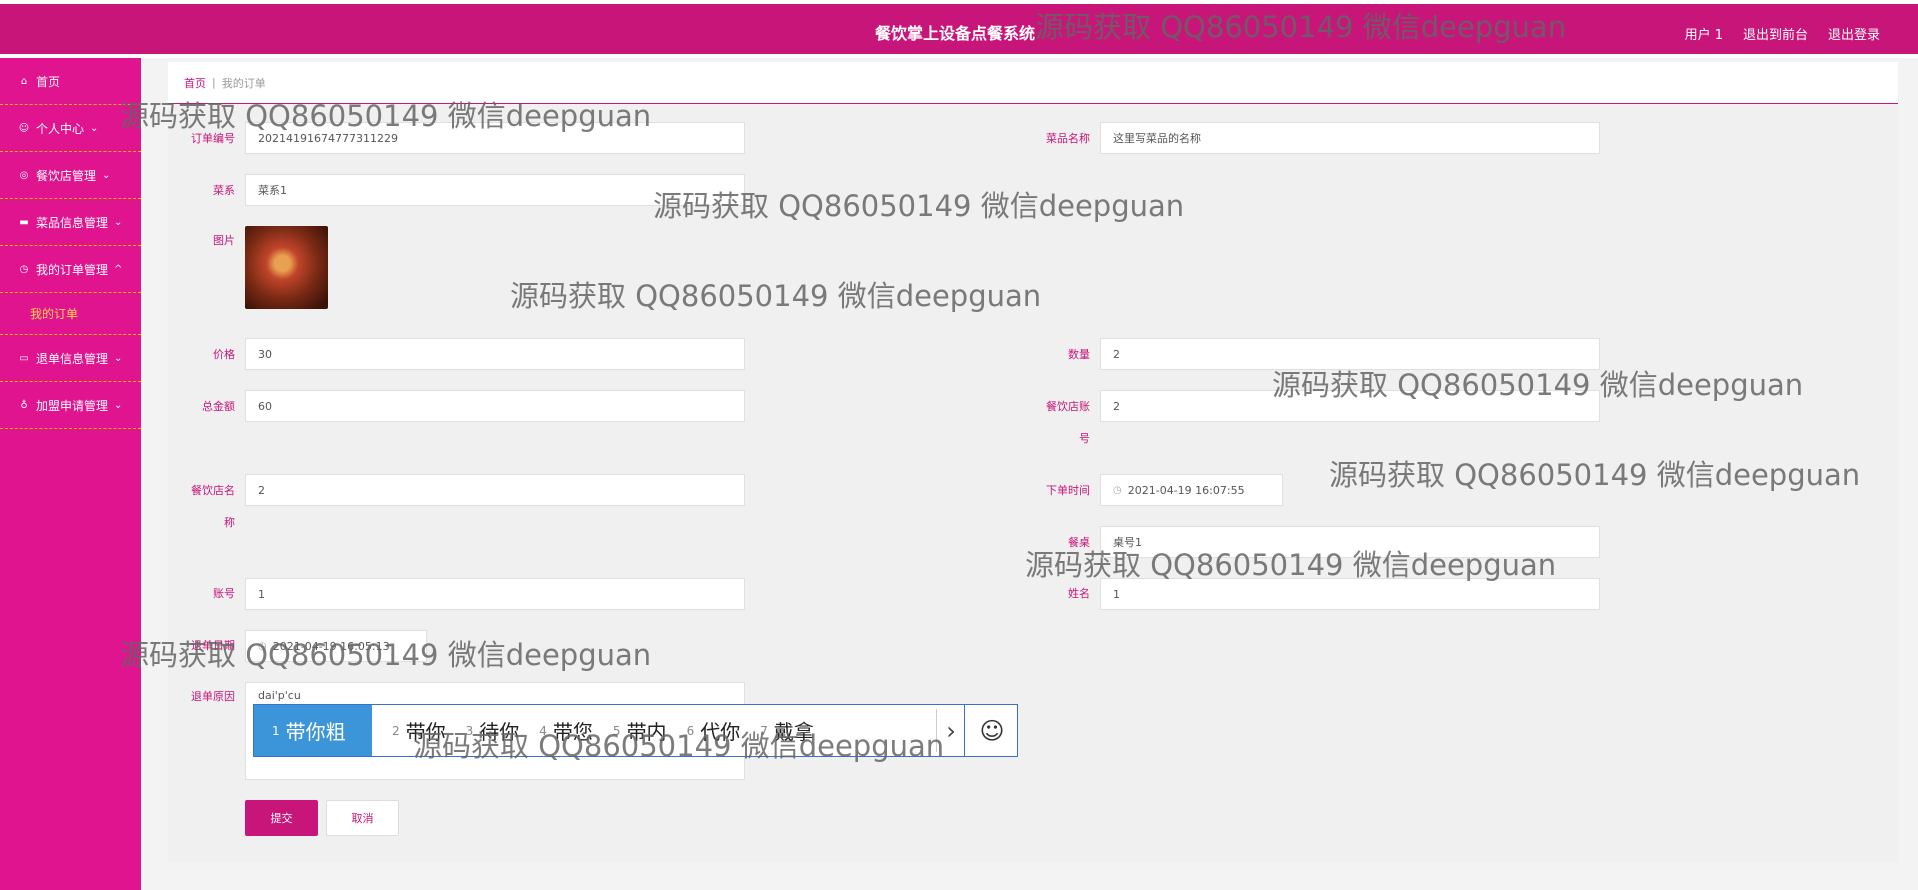  I want to click on ime-candidate-1: 1 带你粗, so click(313, 730).